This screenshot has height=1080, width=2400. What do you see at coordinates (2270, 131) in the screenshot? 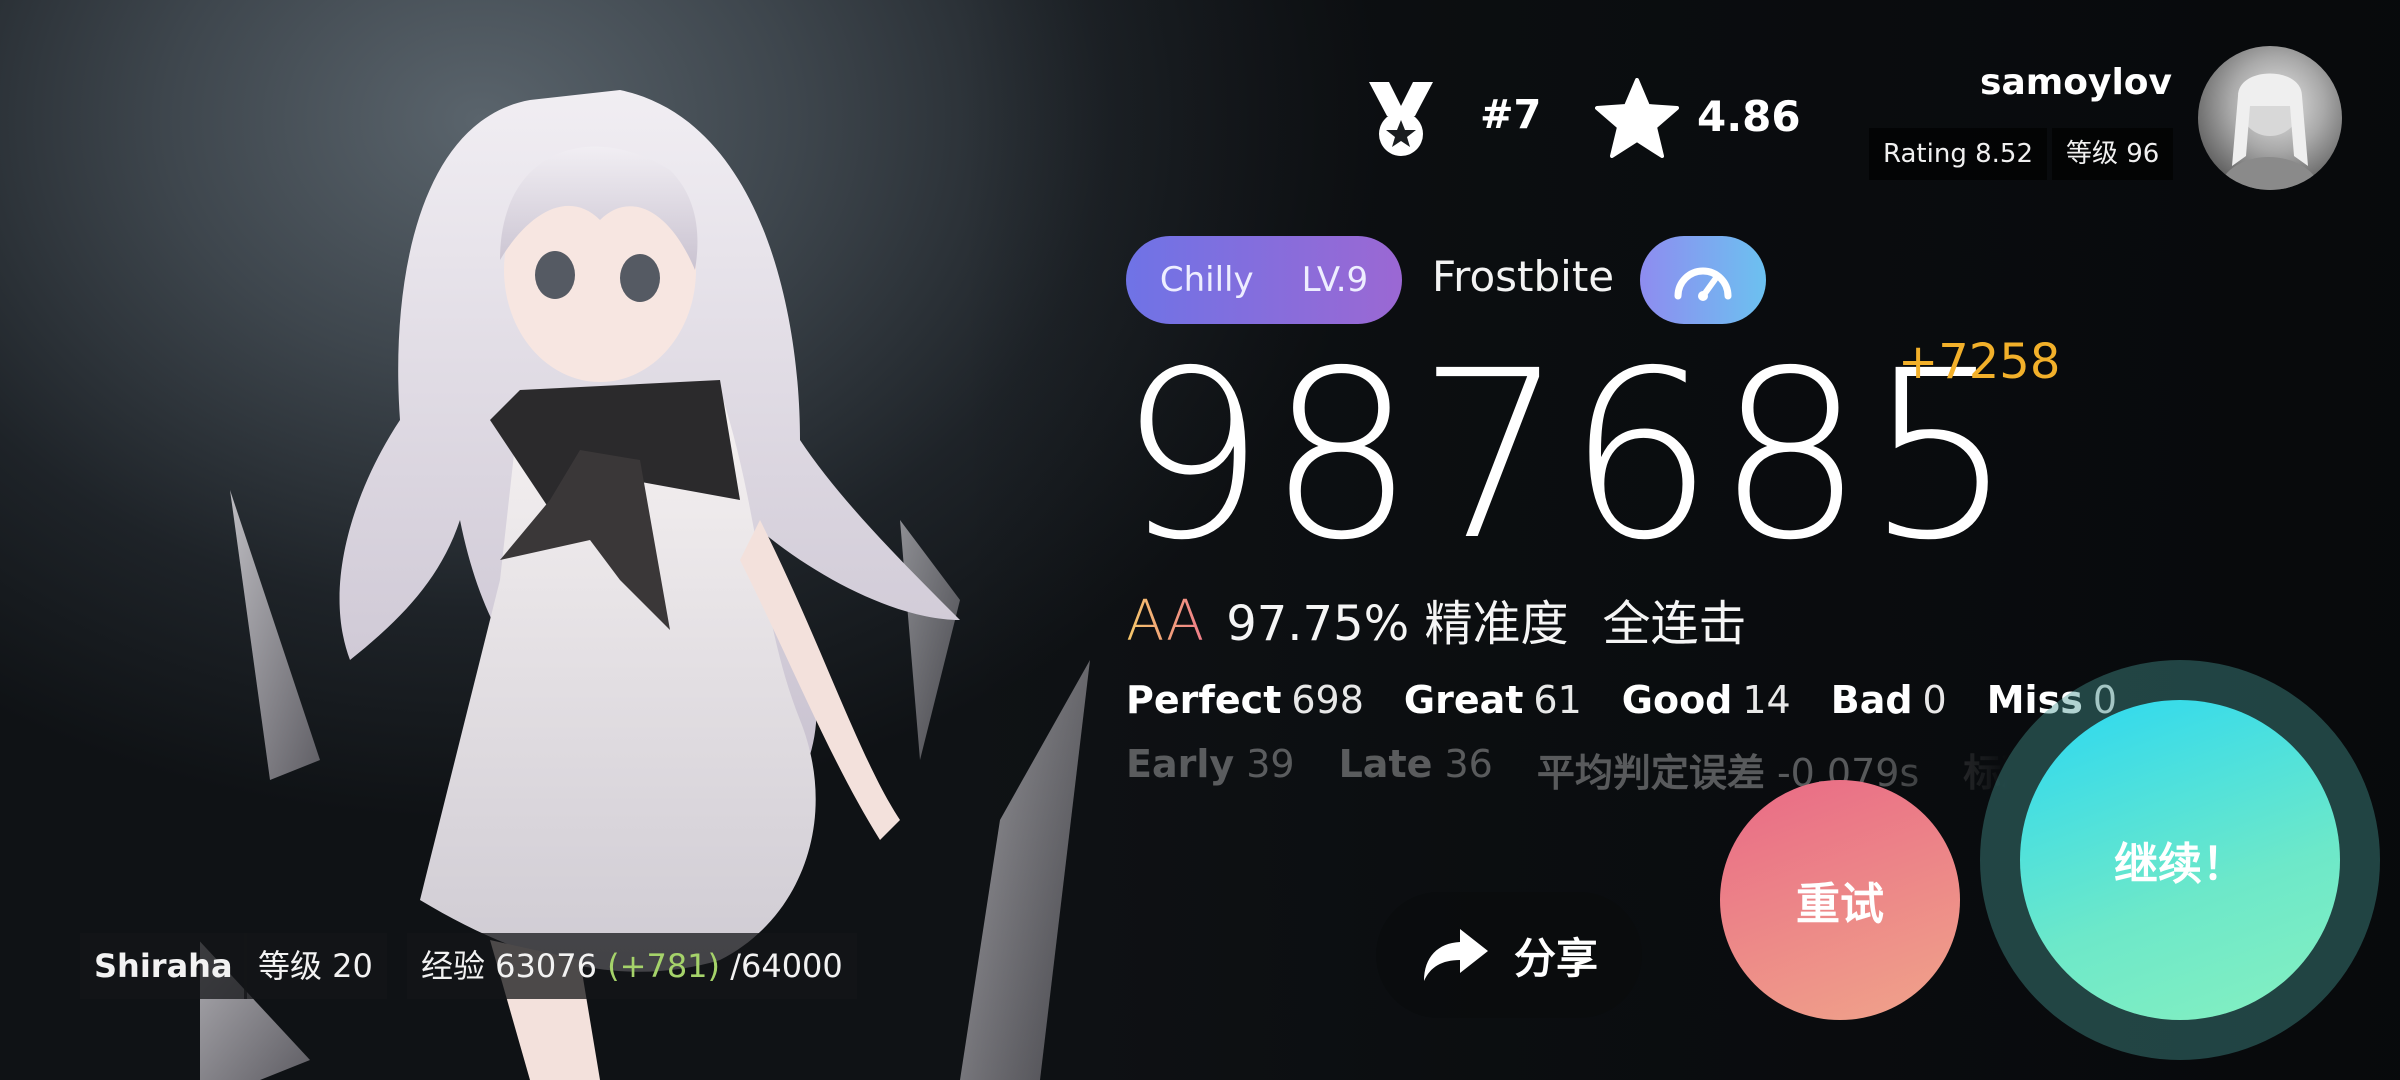
I see `avatar-image` at bounding box center [2270, 131].